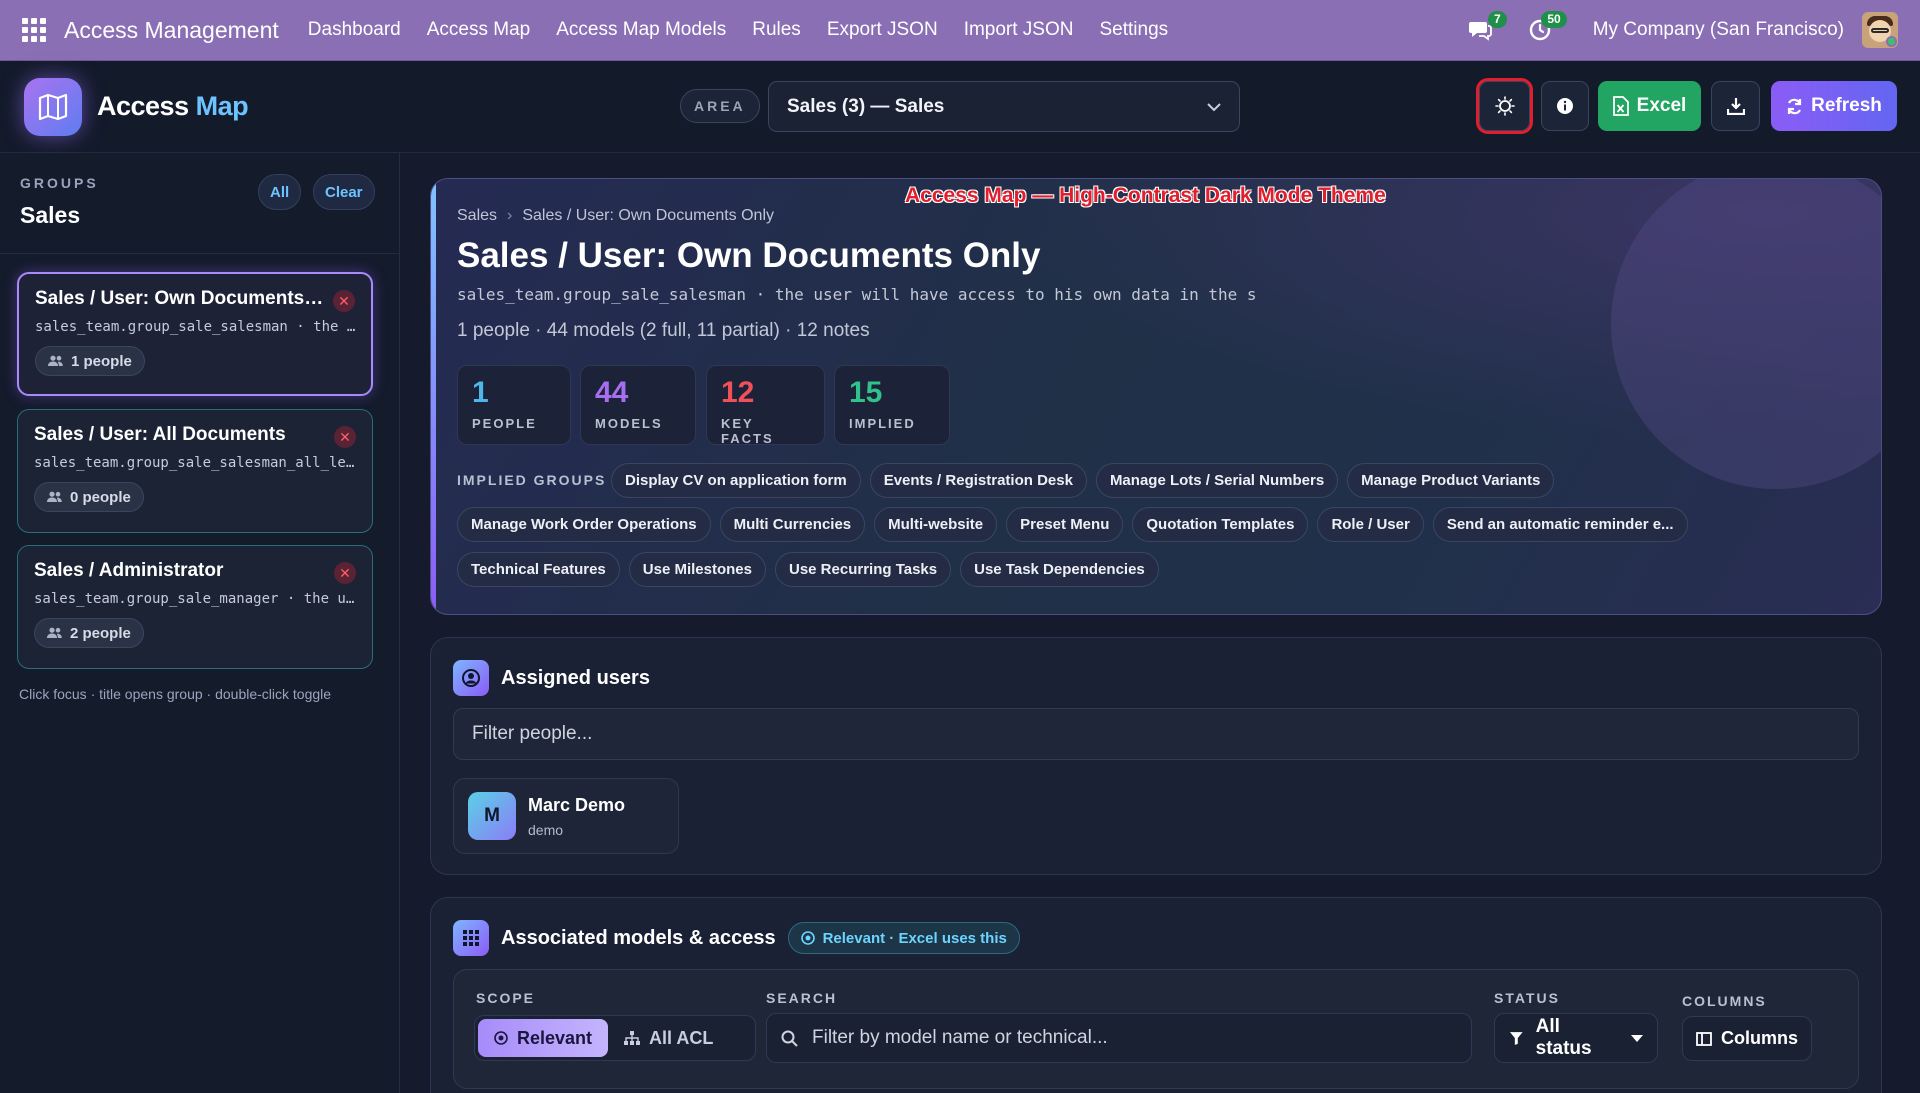 This screenshot has width=1920, height=1093. I want to click on kpi-people: 1 PEOPLE, so click(514, 405).